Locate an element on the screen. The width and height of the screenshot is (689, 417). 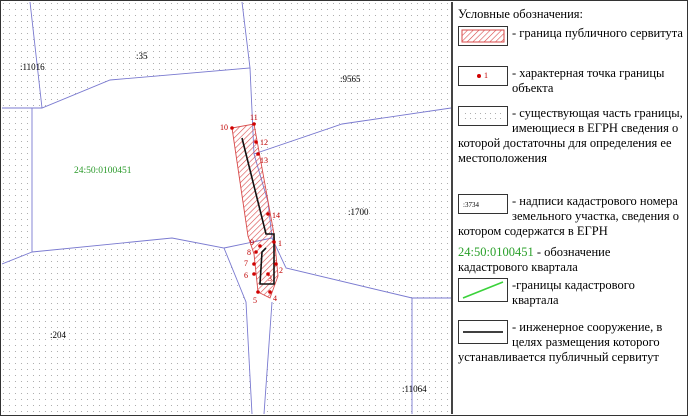
parcel-label-35: :35 is located at coordinates (142, 56).